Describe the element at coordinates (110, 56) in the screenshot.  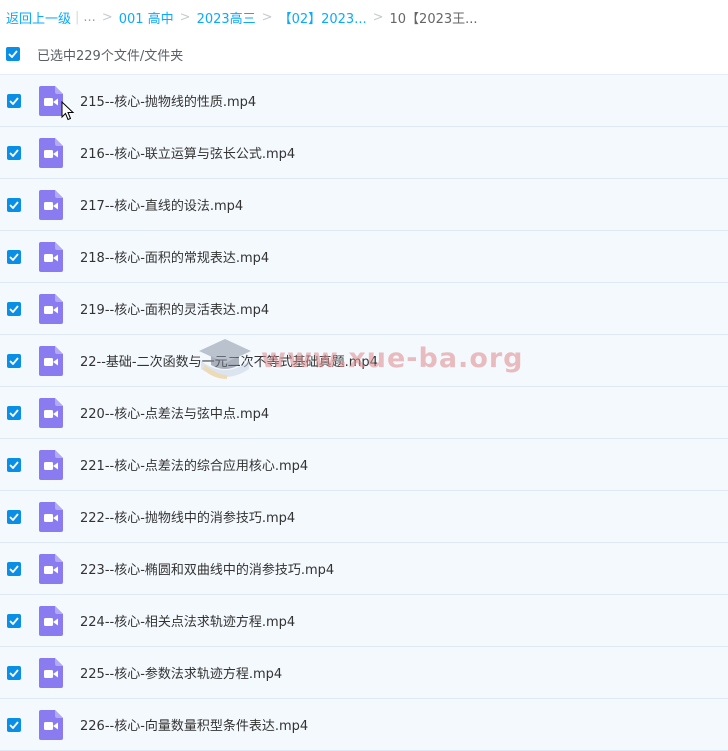
I see `selection-count: 已选中229个文件/文件夹` at that location.